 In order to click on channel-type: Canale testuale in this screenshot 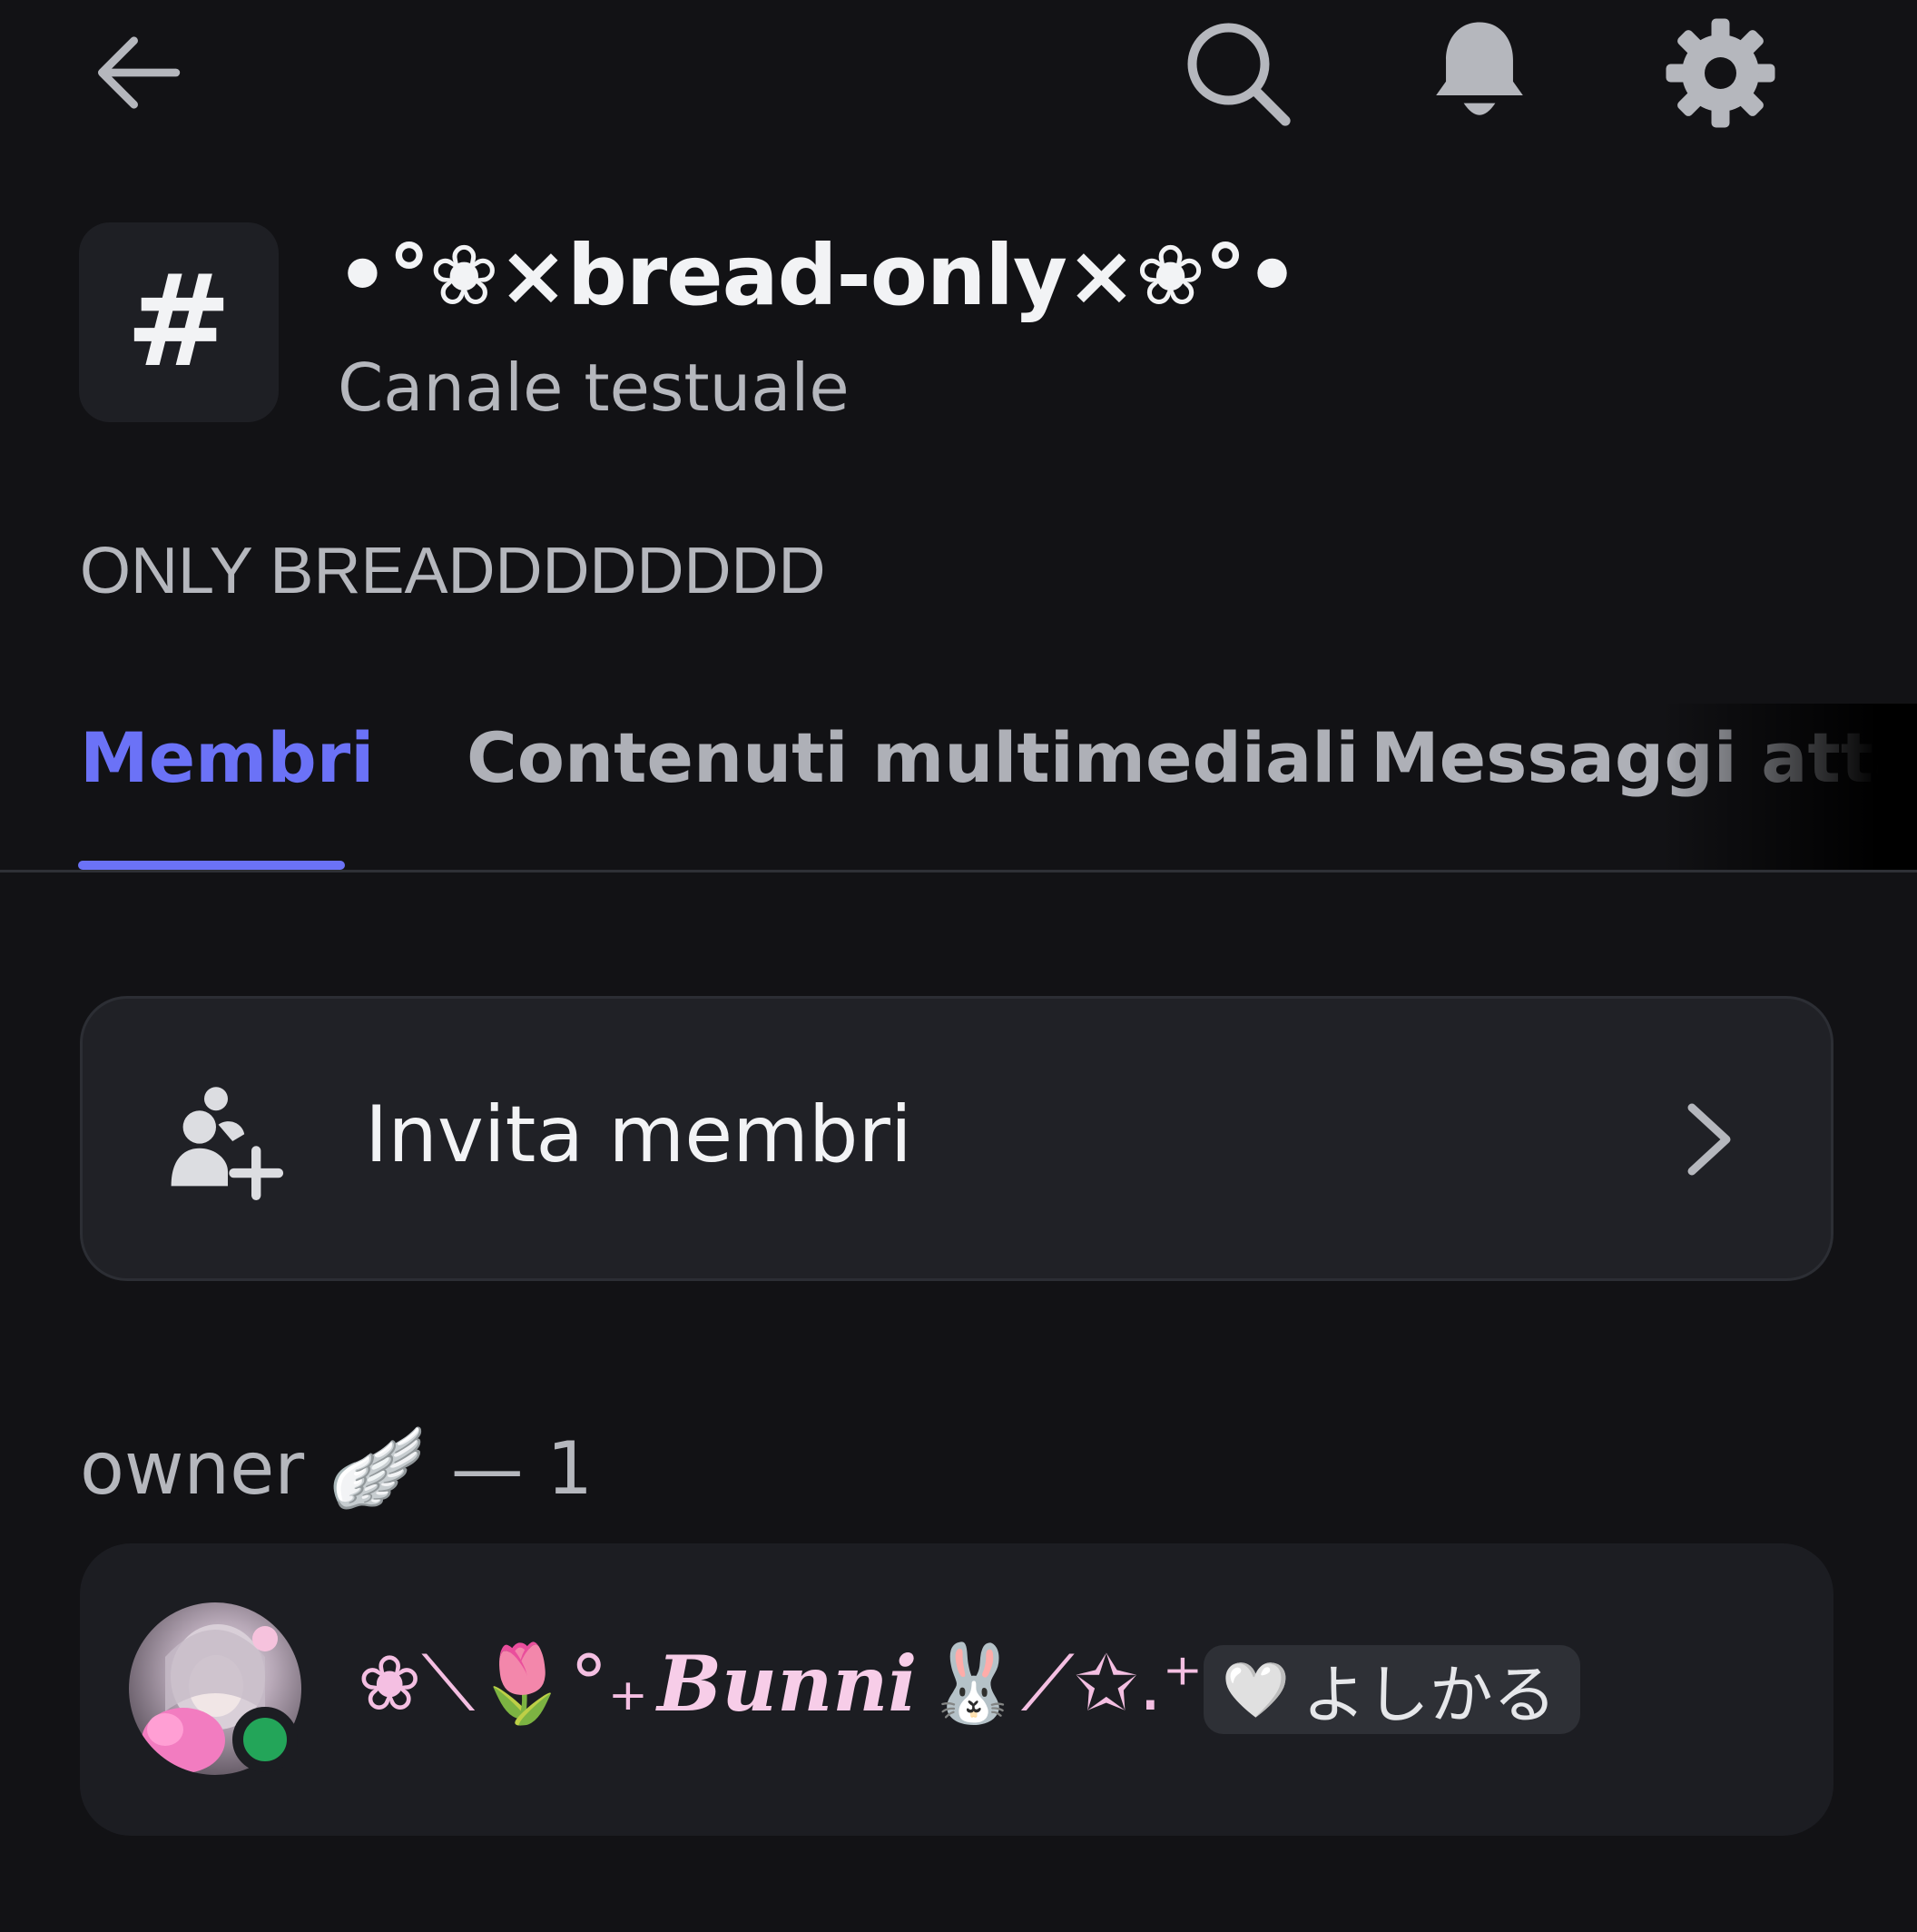, I will do `click(594, 388)`.